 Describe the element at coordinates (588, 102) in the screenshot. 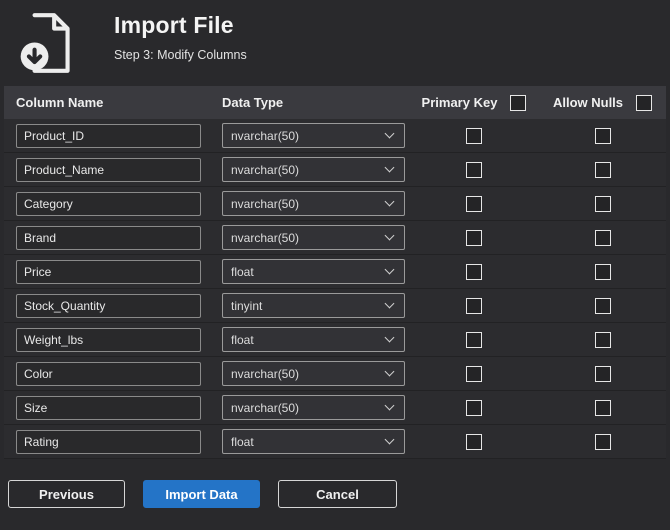

I see `header-allow-nulls-label: Allow Nulls` at that location.